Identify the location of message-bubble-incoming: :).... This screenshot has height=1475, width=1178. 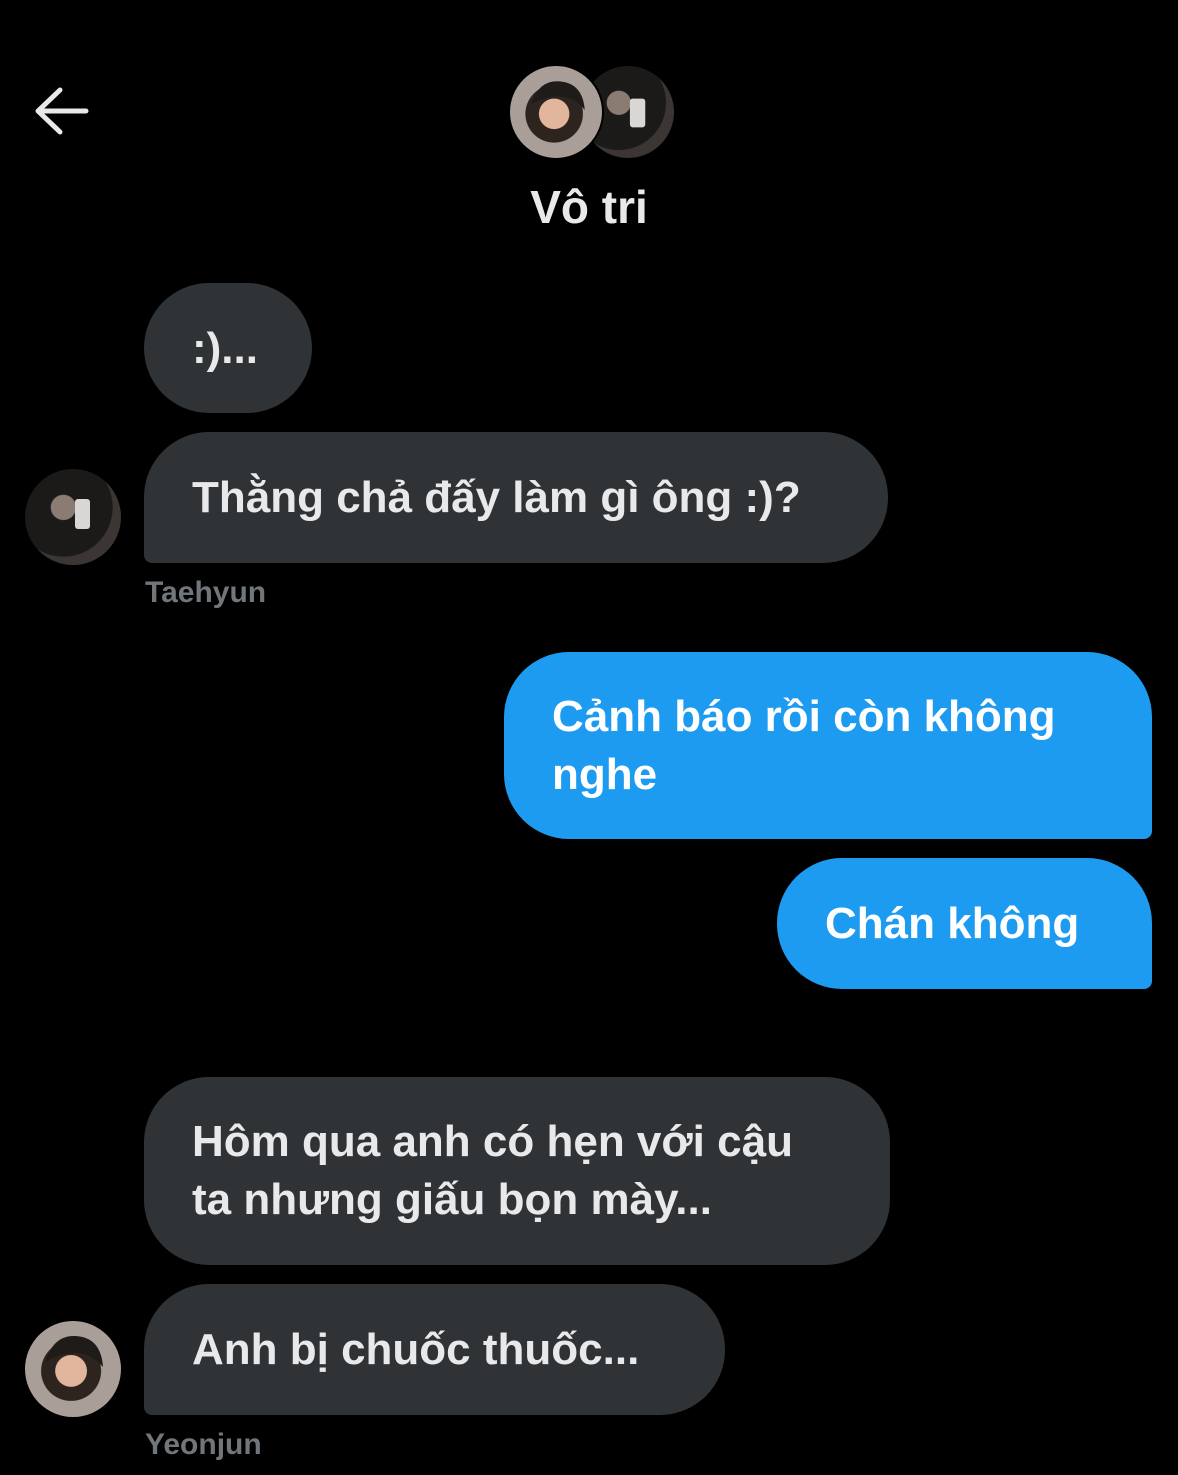
(228, 348).